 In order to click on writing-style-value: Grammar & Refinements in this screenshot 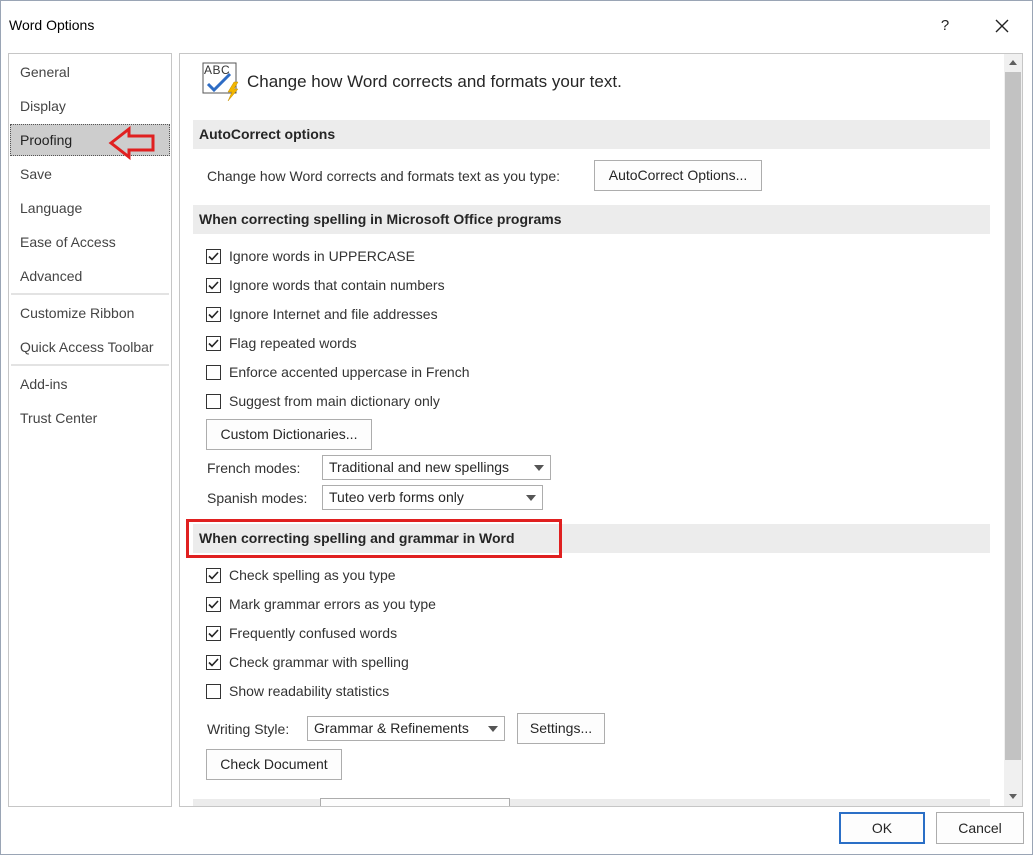, I will do `click(391, 728)`.